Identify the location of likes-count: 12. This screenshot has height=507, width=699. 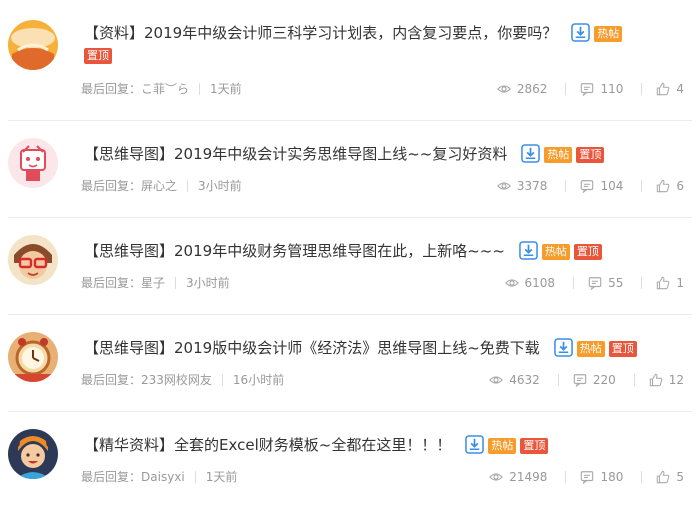
(676, 380).